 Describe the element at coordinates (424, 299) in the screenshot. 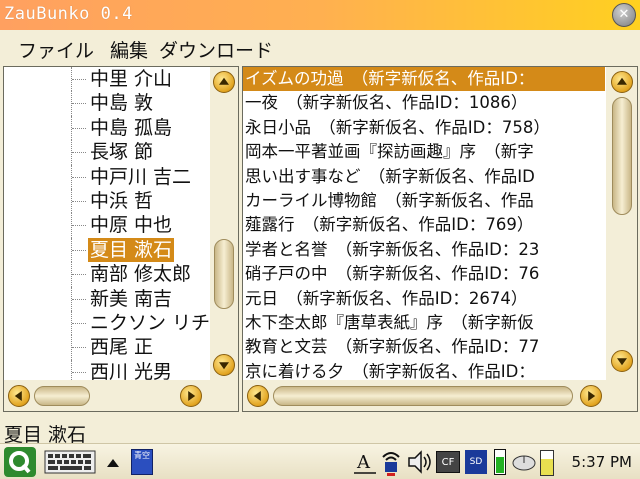

I see `work-list-item: 元日 （新字新仮名、作品ID：2674）` at that location.